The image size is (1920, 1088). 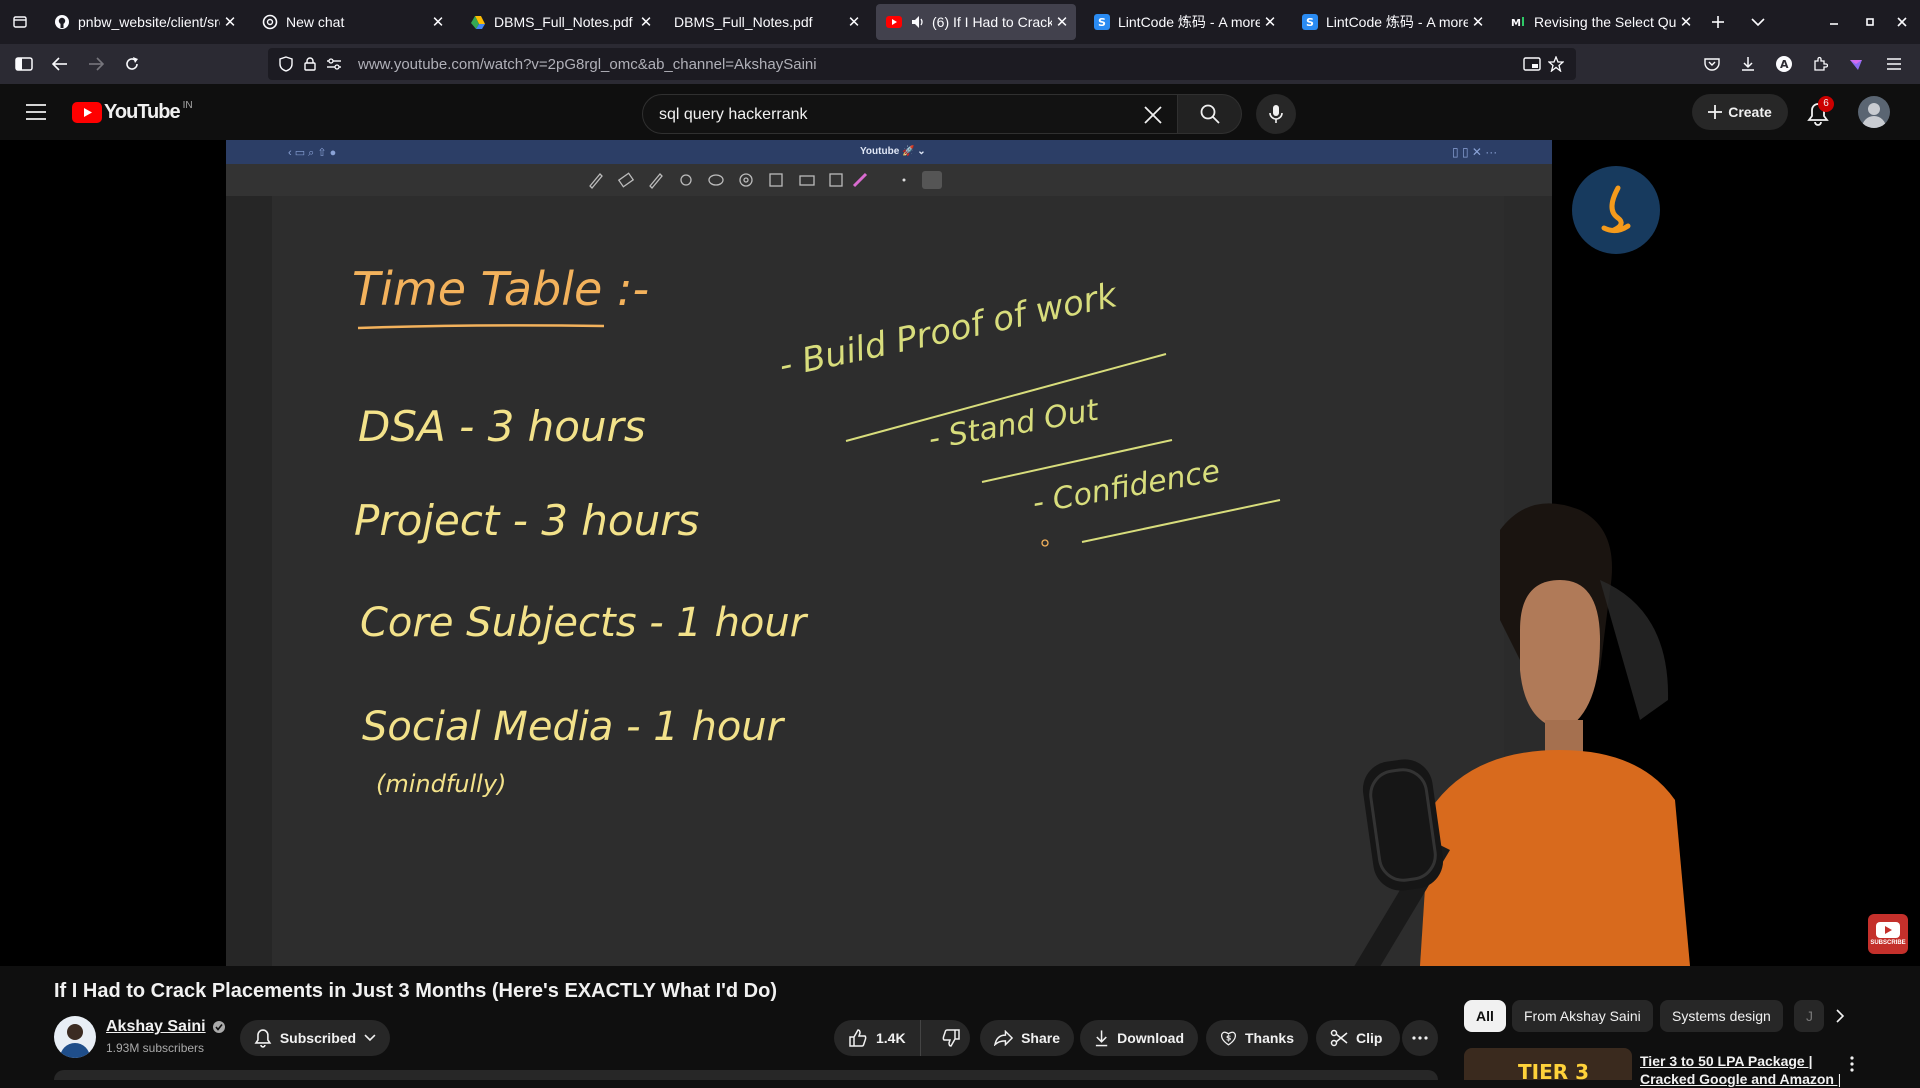 What do you see at coordinates (1902, 22) in the screenshot?
I see `close-window-icon` at bounding box center [1902, 22].